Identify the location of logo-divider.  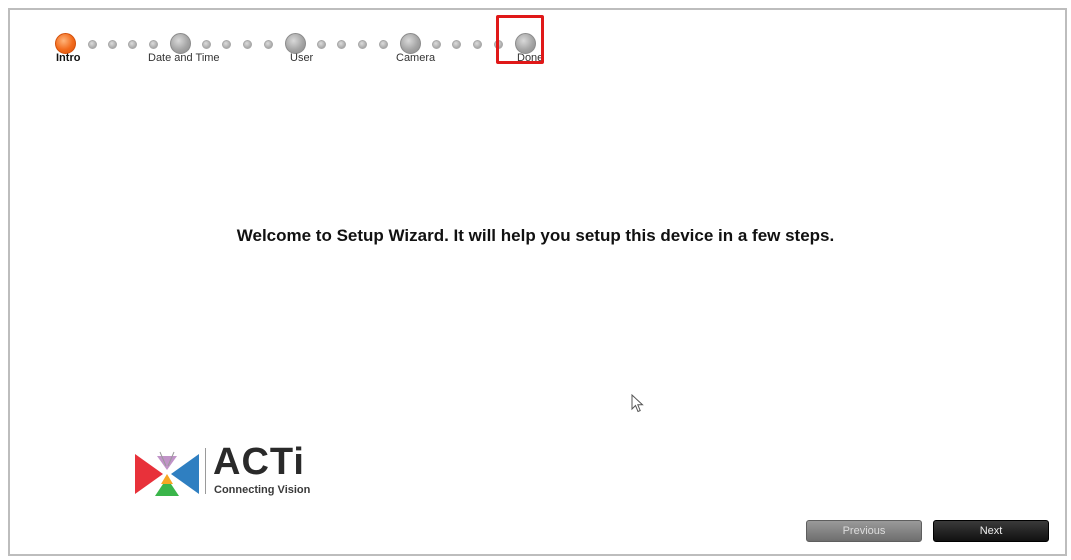
(205, 471).